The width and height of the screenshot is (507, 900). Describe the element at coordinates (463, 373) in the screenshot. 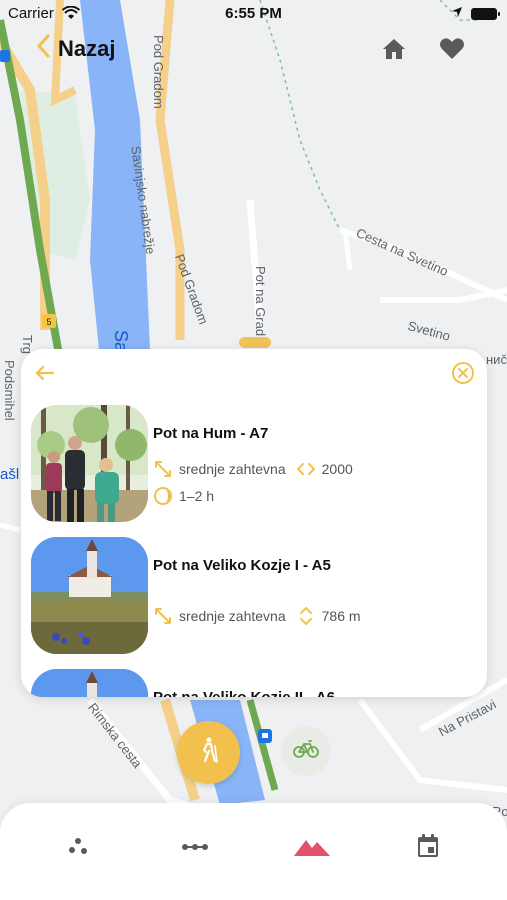

I see `panel-close-button` at that location.